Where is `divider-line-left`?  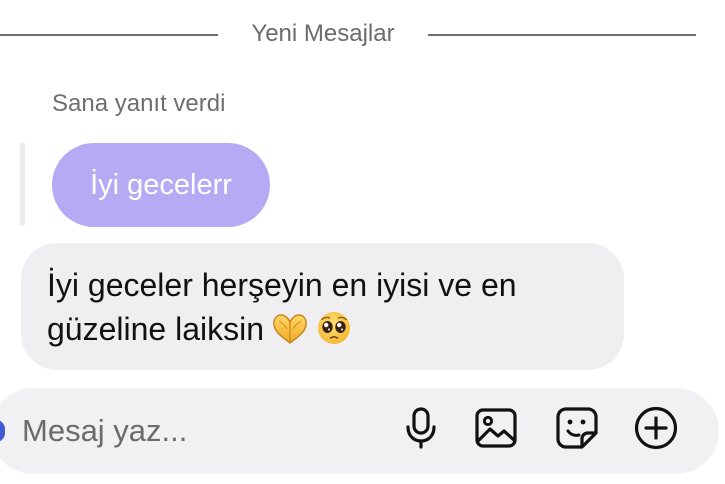 divider-line-left is located at coordinates (109, 35).